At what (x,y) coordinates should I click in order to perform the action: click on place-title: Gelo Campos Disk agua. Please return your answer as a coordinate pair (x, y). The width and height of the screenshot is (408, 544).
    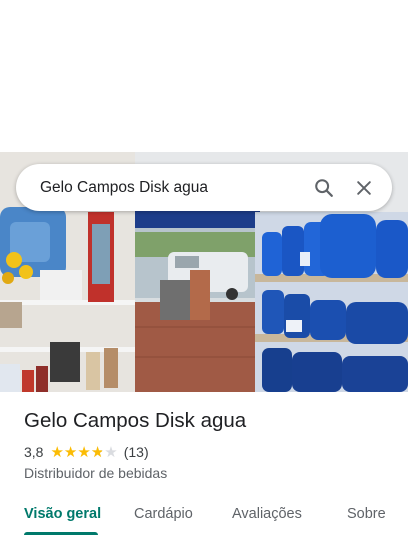
    Looking at the image, I should click on (135, 420).